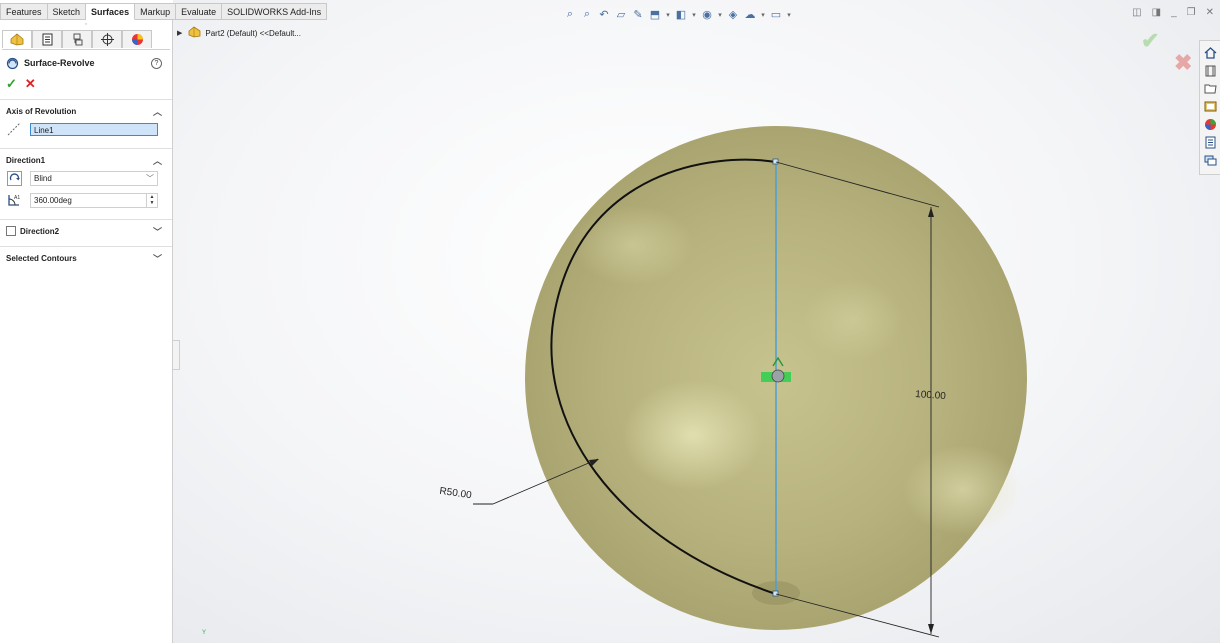 Image resolution: width=1220 pixels, height=643 pixels. Describe the element at coordinates (750, 14) in the screenshot. I see `apply-scene-icon: ☁` at that location.